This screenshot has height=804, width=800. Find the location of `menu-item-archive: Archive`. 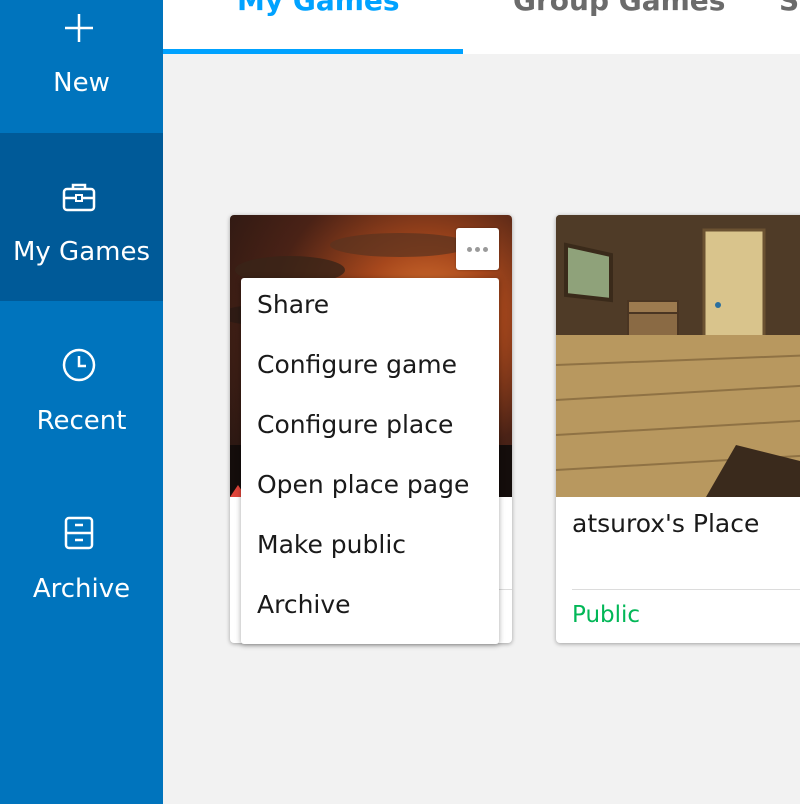

menu-item-archive: Archive is located at coordinates (370, 608).